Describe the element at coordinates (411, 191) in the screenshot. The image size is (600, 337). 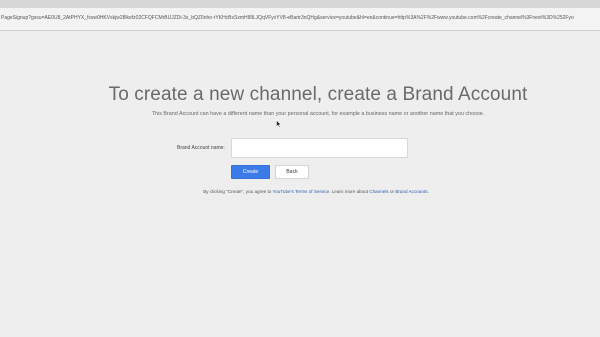
I see `brand-accounts-link: Brand Accounts` at that location.